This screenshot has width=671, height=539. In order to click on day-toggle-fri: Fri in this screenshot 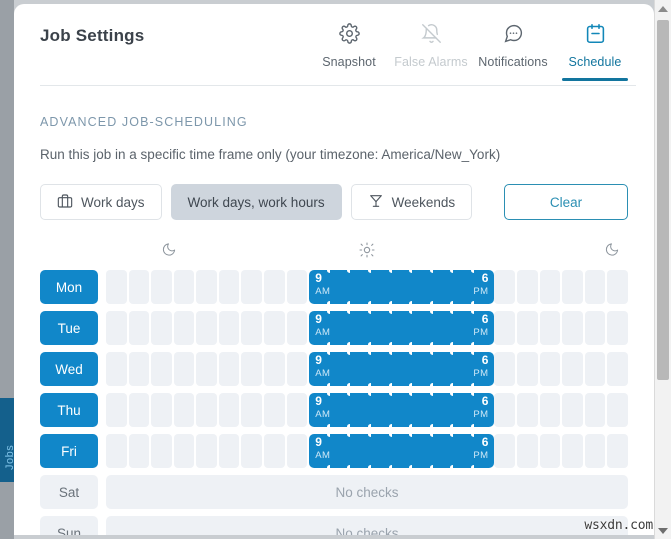, I will do `click(69, 451)`.